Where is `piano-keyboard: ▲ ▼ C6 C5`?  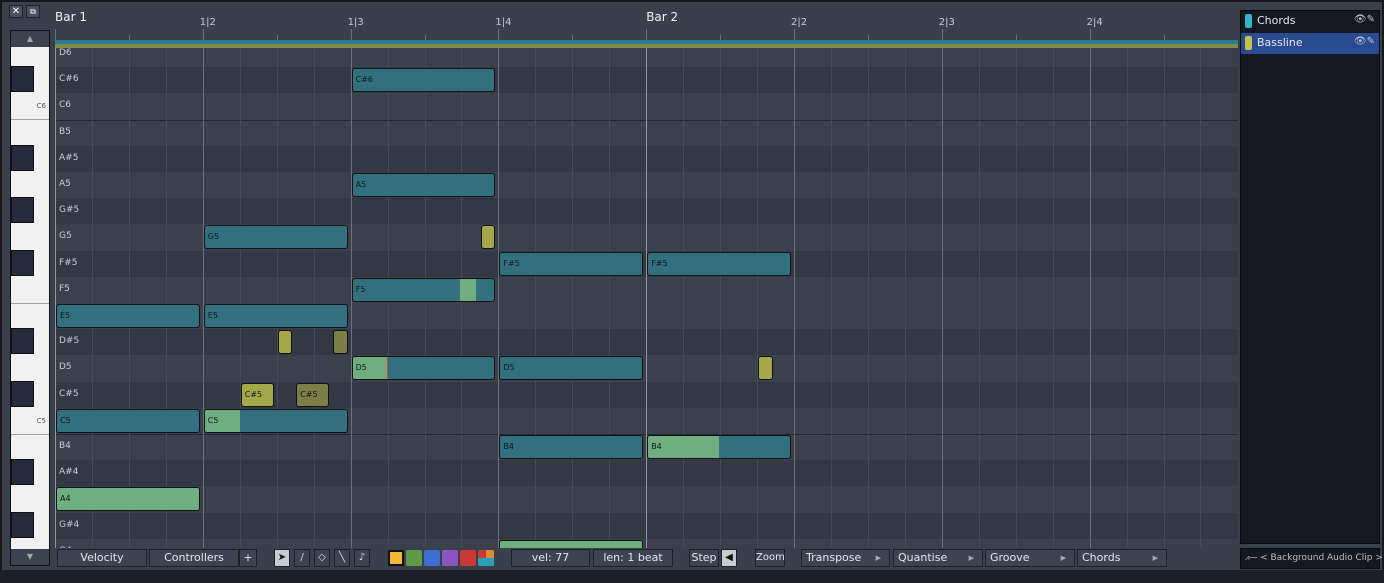 piano-keyboard: ▲ ▼ C6 C5 is located at coordinates (30, 298).